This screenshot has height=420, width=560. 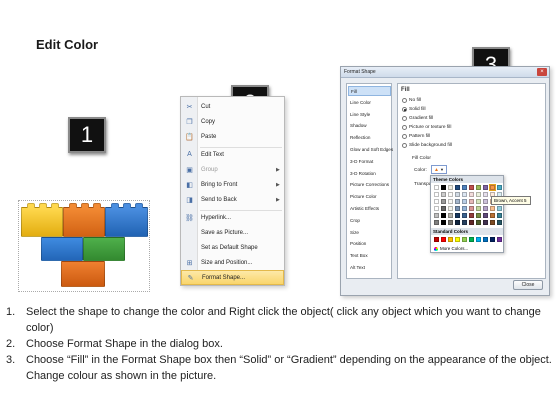 I want to click on menu-item-group: ▣ Group ▶, so click(x=232, y=169).